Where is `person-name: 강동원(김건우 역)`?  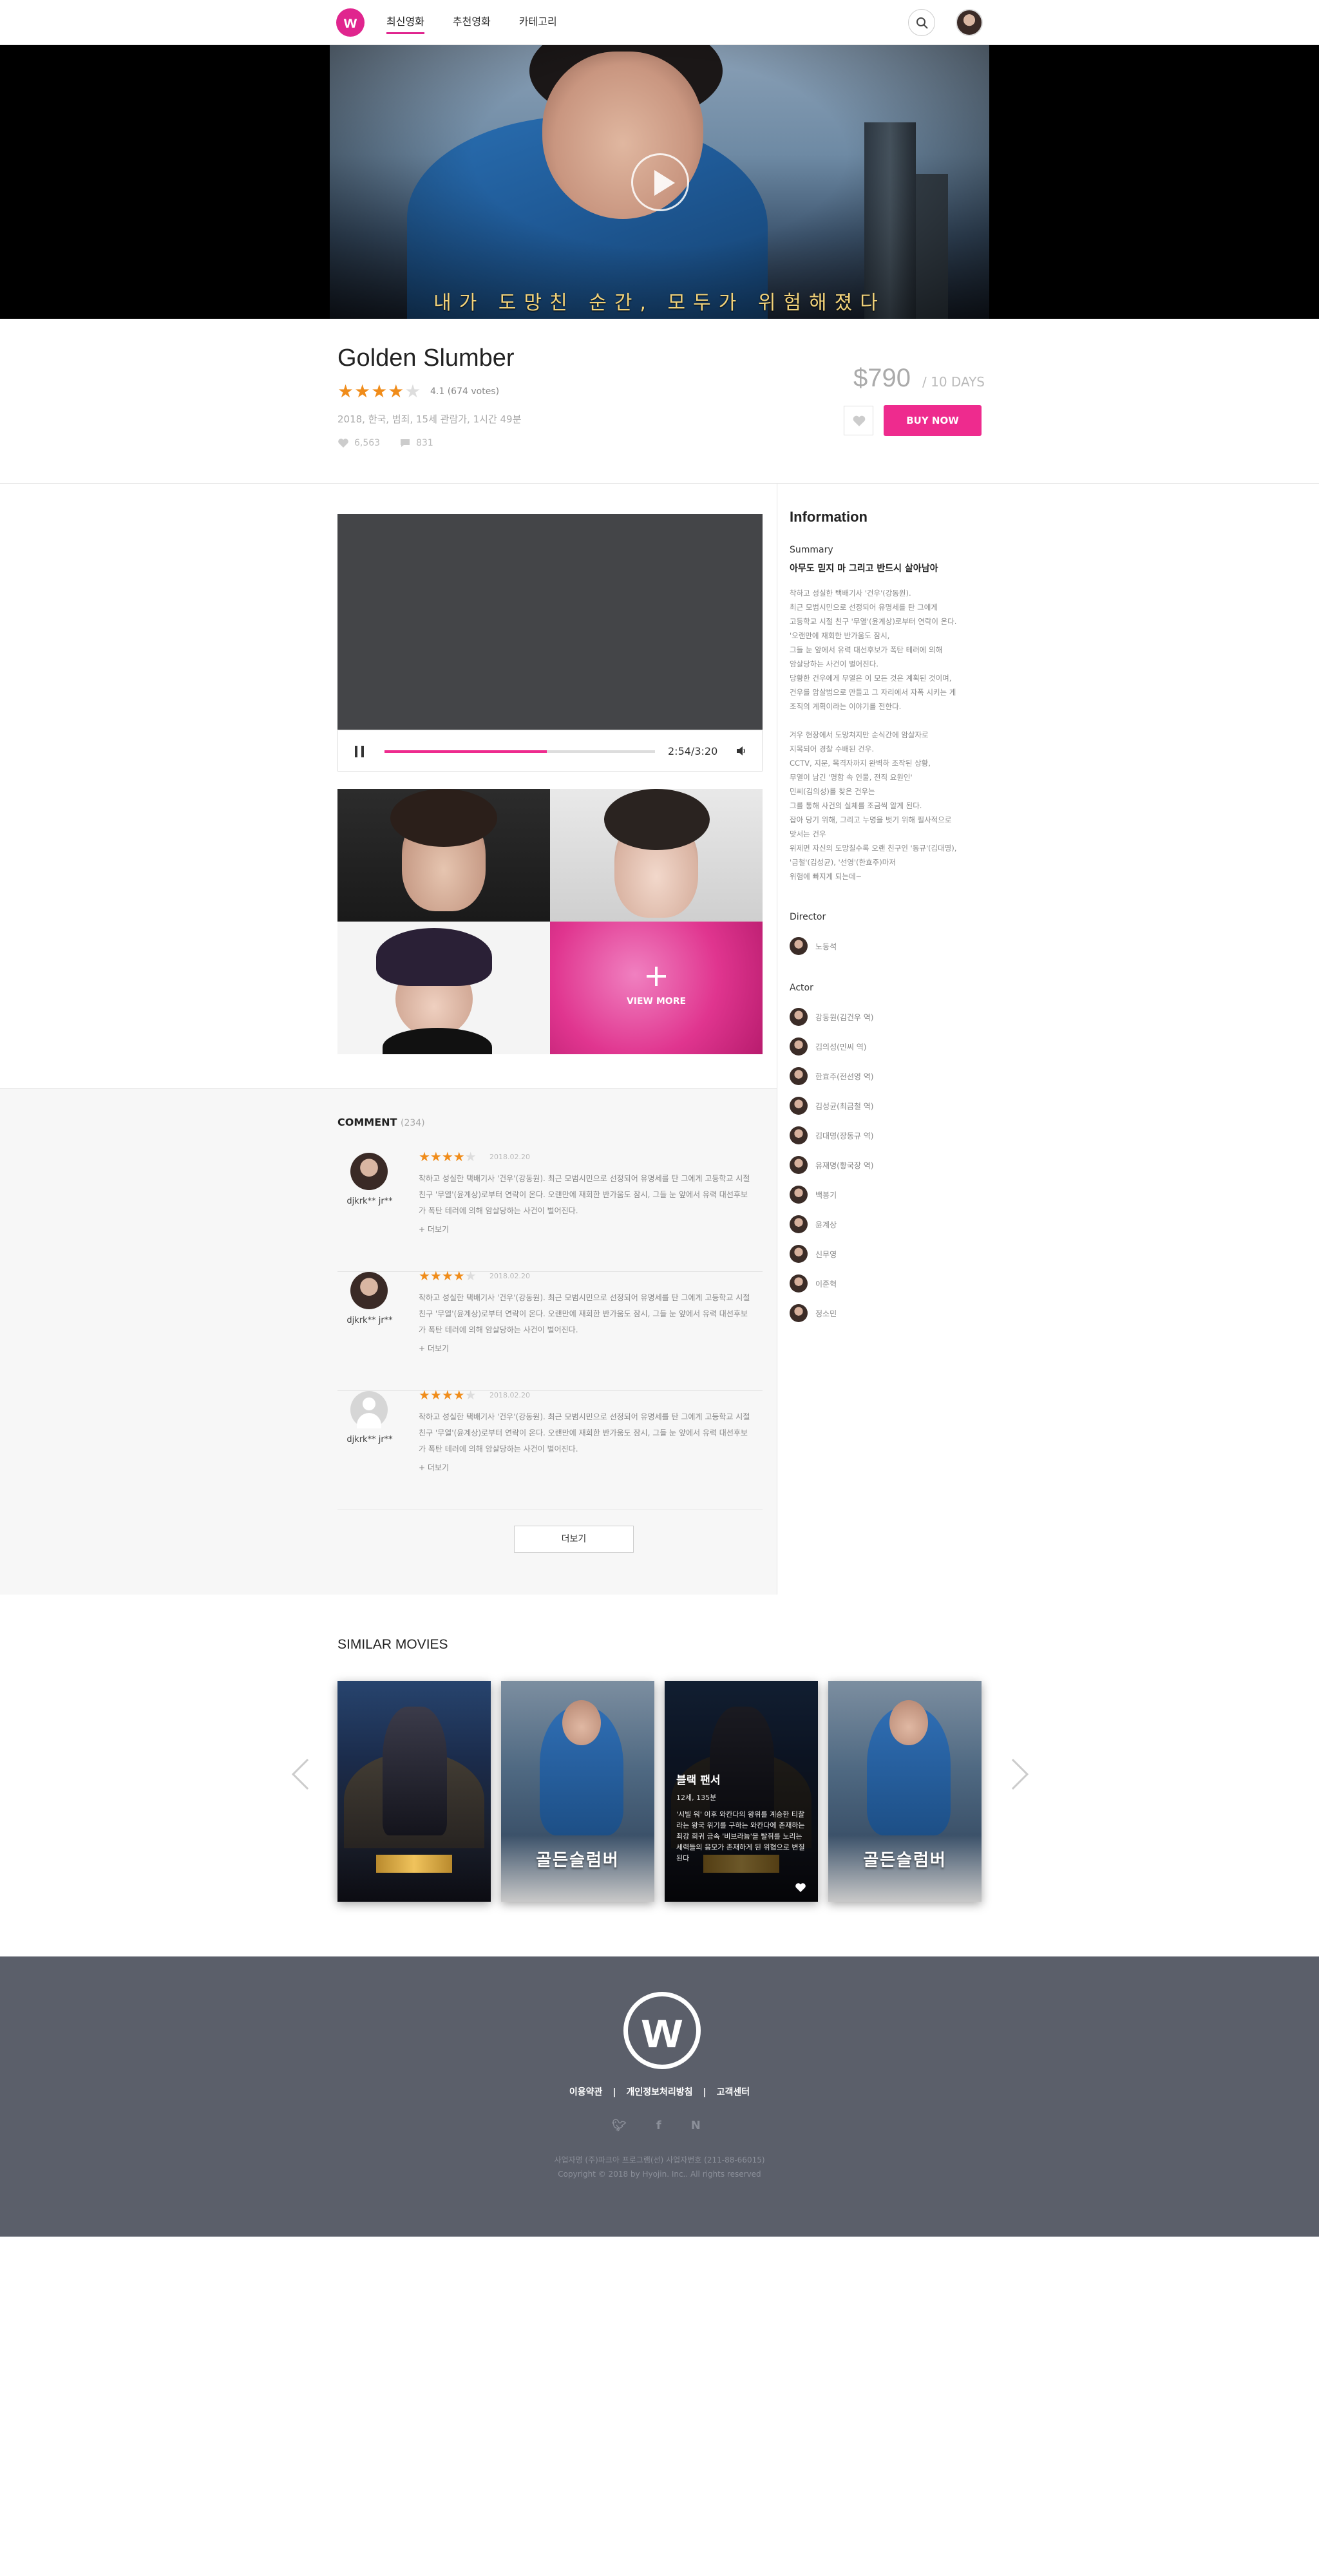
person-name: 강동원(김건우 역) is located at coordinates (844, 1017).